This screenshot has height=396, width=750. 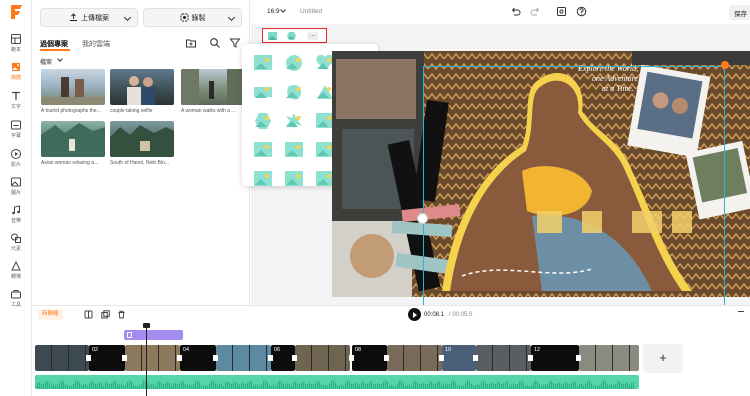 What do you see at coordinates (291, 36) in the screenshot?
I see `image-mask-hexagon-icon` at bounding box center [291, 36].